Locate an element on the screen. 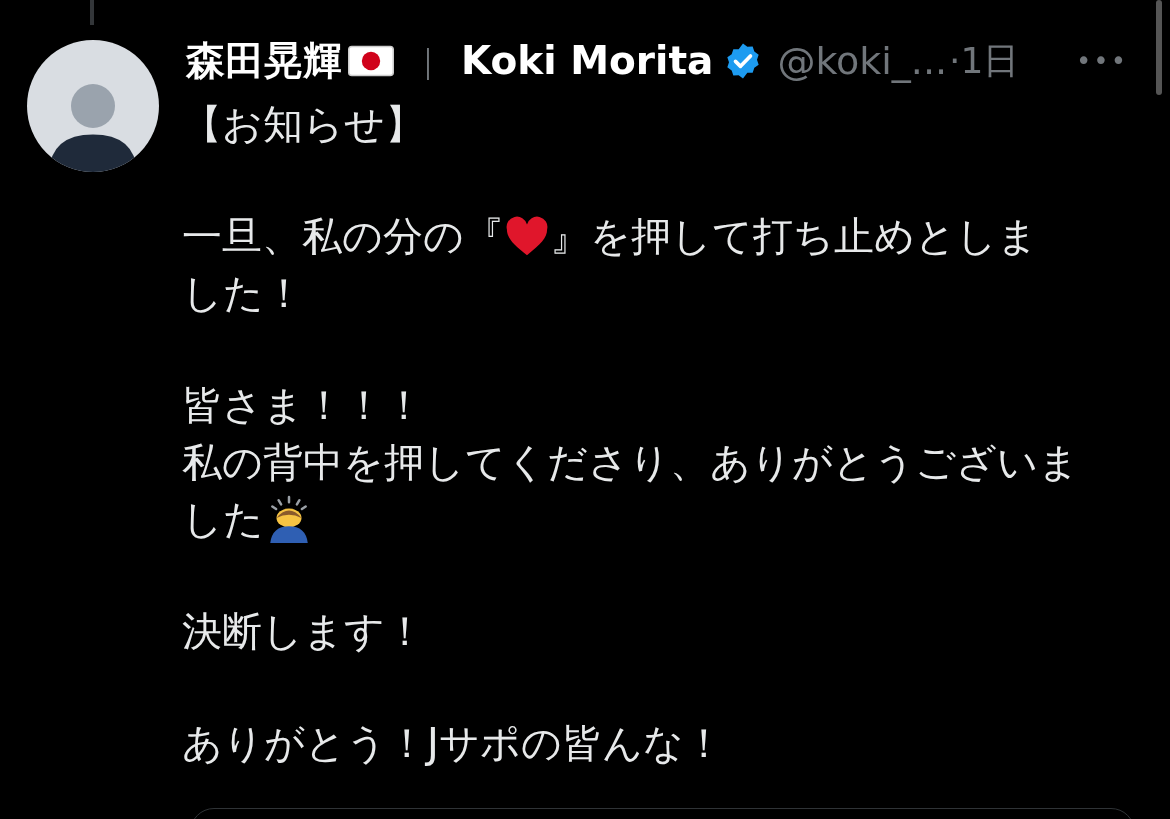 The image size is (1170, 819). post-text: 私の背中を押してくださり、ありがとうございま is located at coordinates (630, 462).